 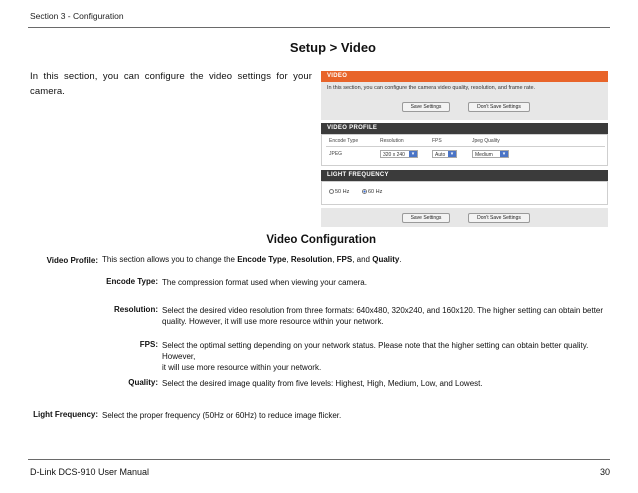 I want to click on radio-60hz: 60 Hz, so click(x=372, y=192).